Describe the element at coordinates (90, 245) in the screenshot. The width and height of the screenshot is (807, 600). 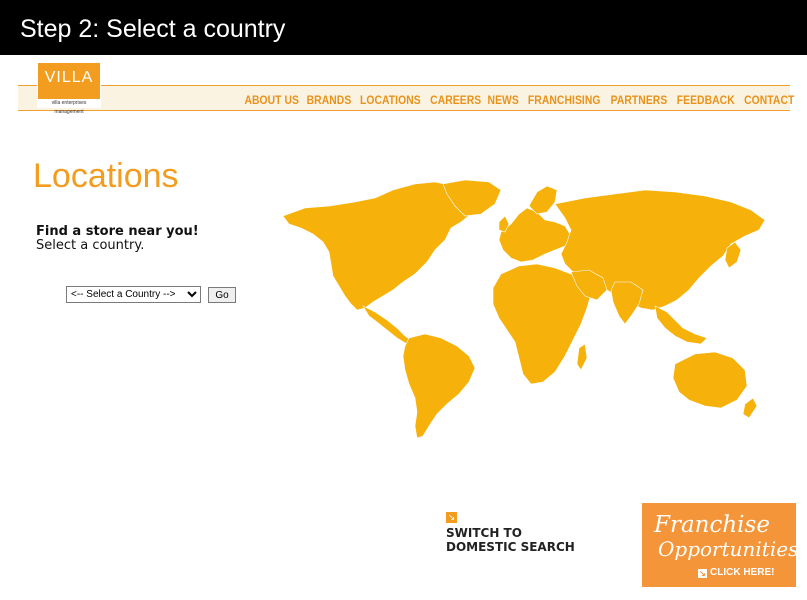
I see `find-store-subtitle: Select a country.` at that location.